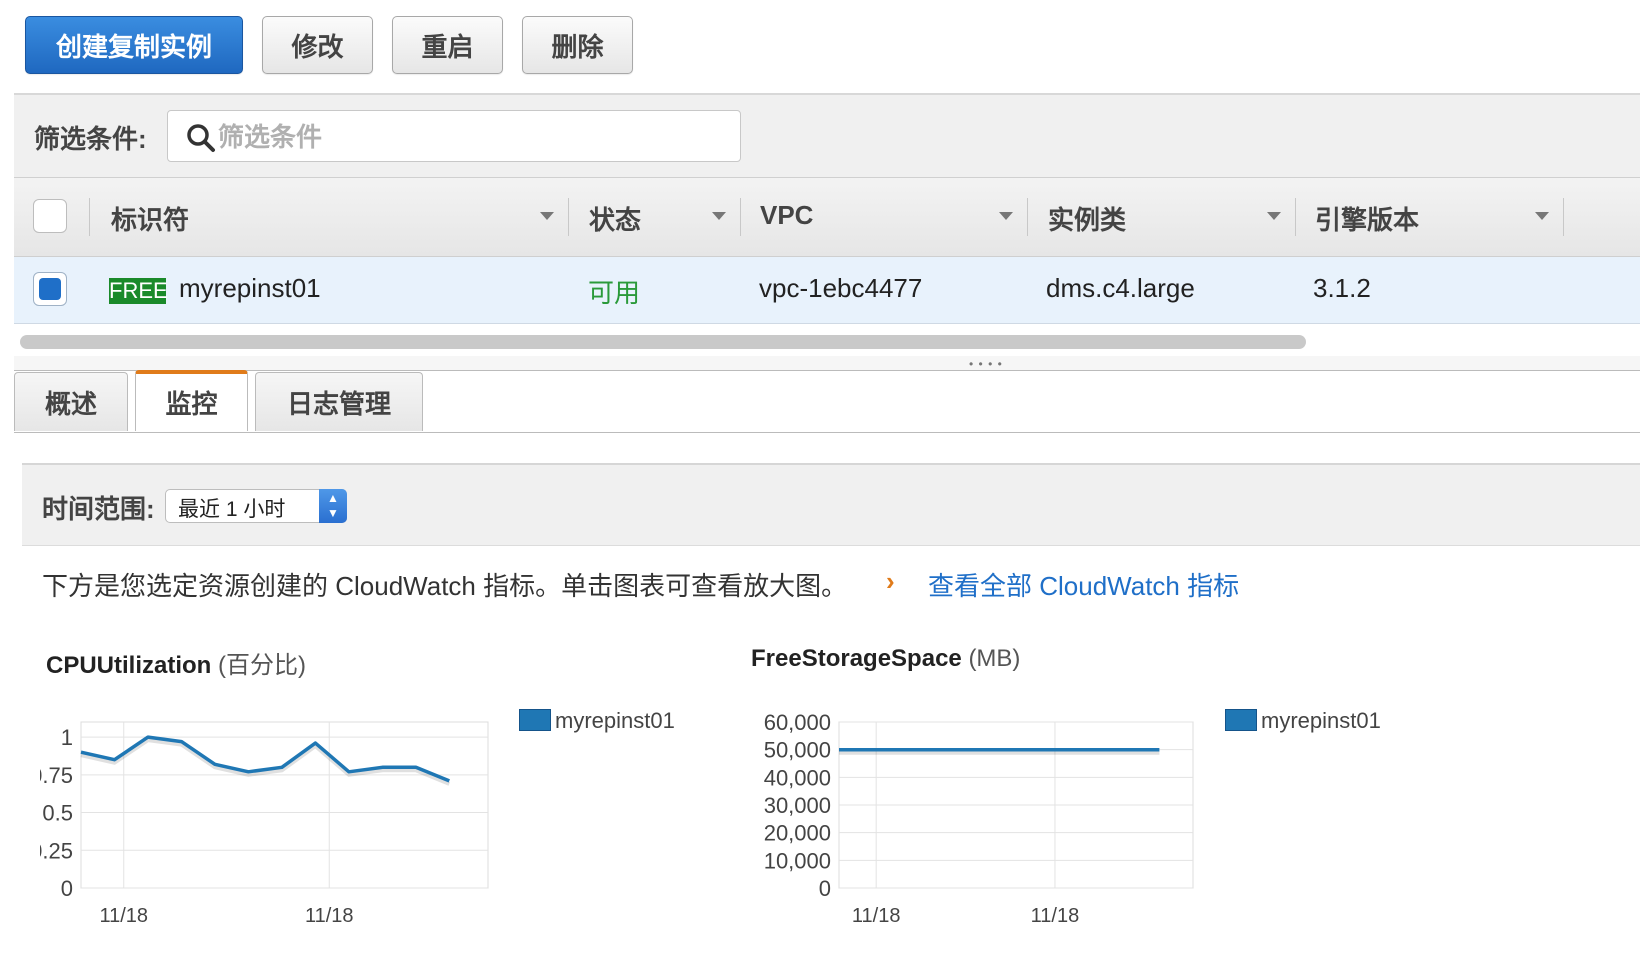 This screenshot has height=958, width=1640. I want to click on metrics-description: 下方是您选定资源创建的 CloudWatch 指标。单击图表可查看放大图。, so click(445, 586).